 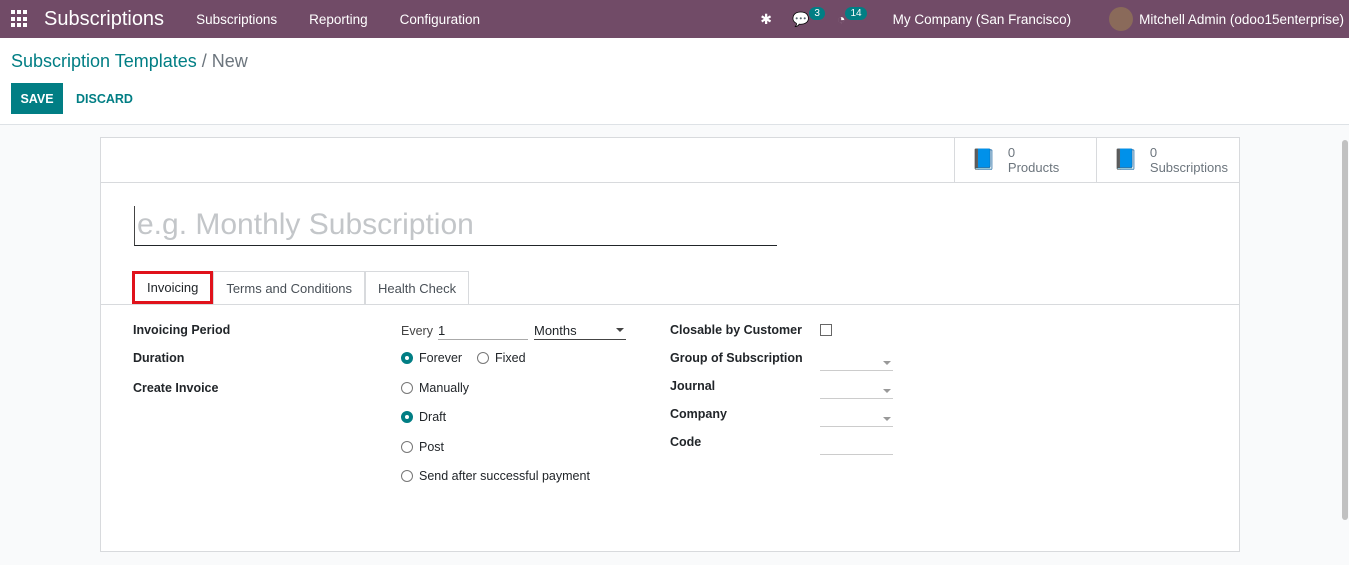 What do you see at coordinates (856, 445) in the screenshot?
I see `code-input` at bounding box center [856, 445].